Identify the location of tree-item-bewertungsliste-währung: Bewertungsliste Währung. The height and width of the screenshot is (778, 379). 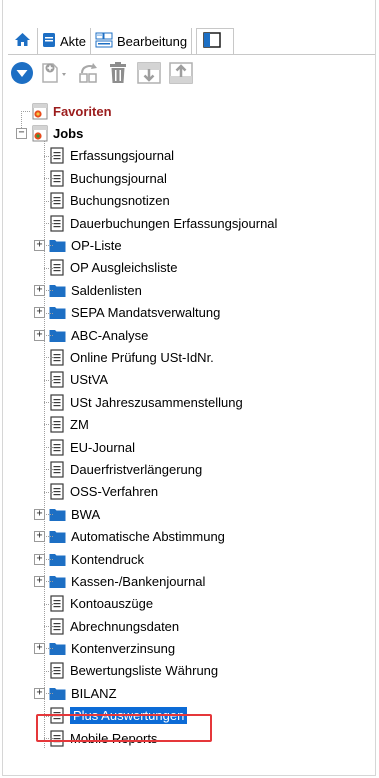
(193, 671).